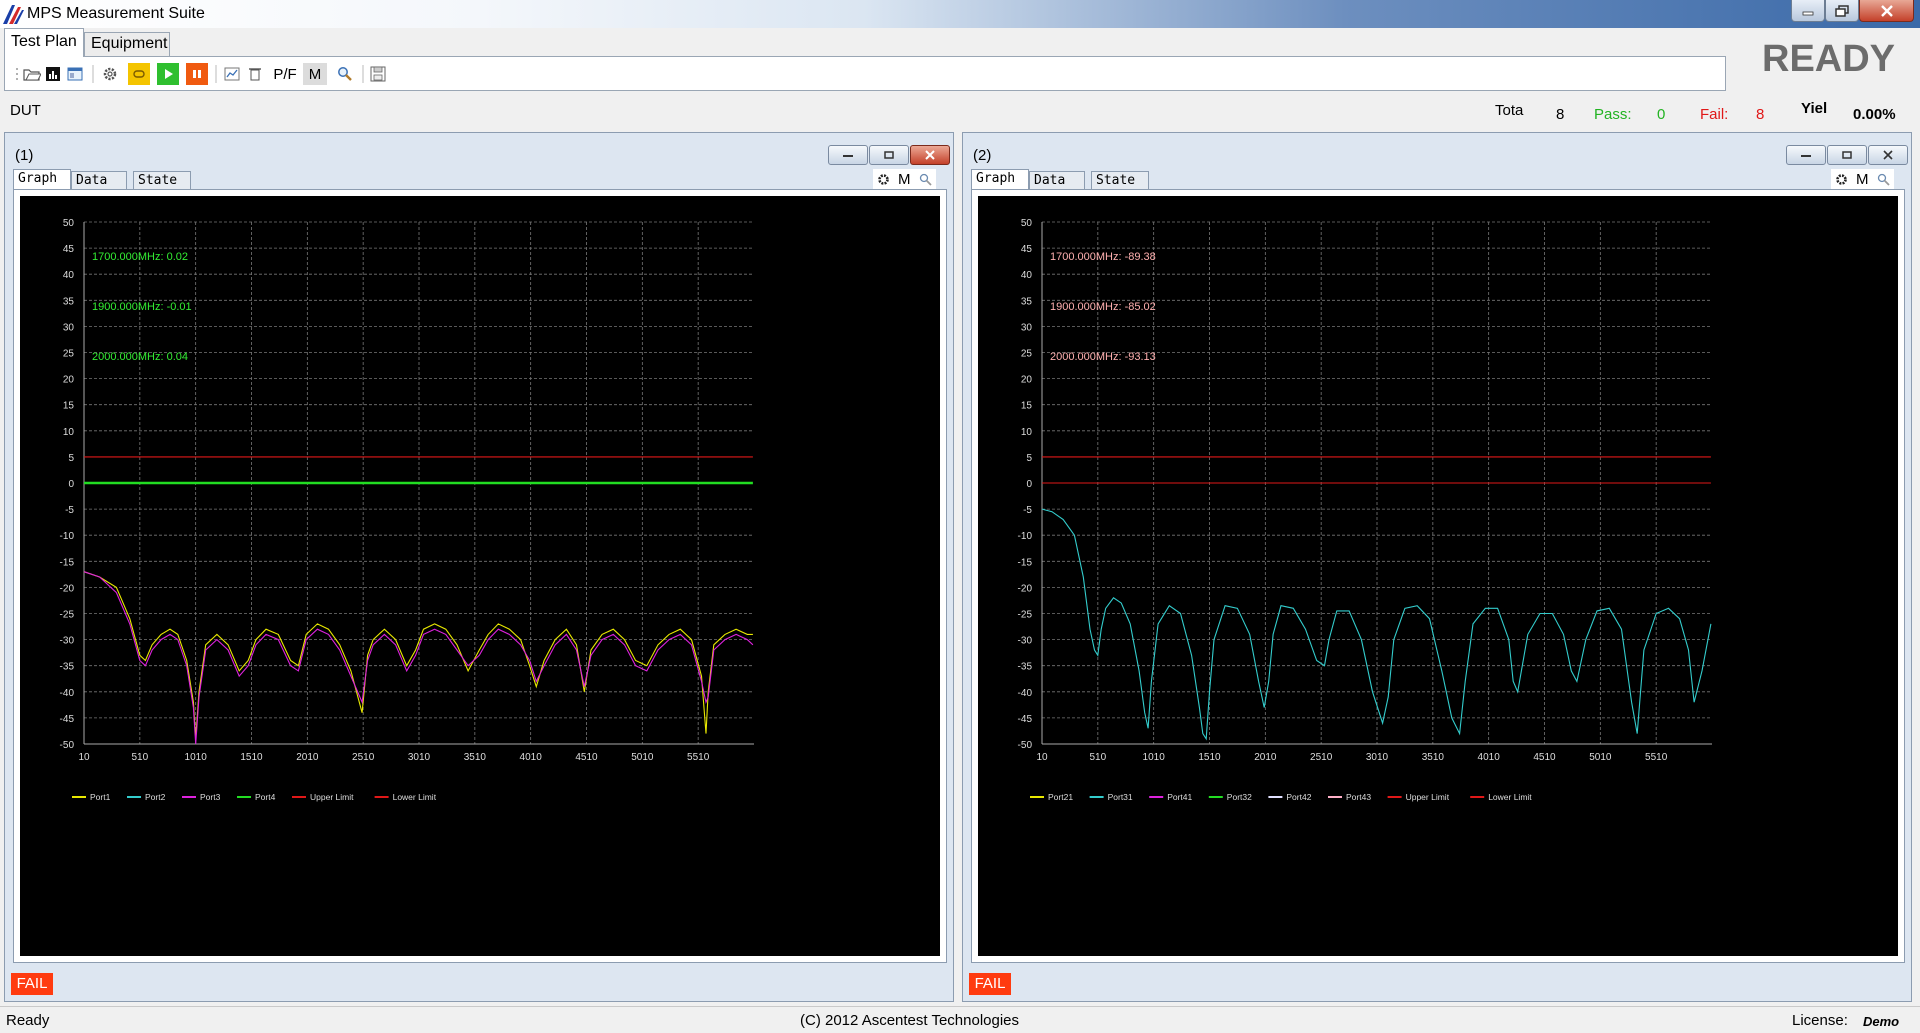  What do you see at coordinates (210, 797) in the screenshot?
I see `legend-label: Port3` at bounding box center [210, 797].